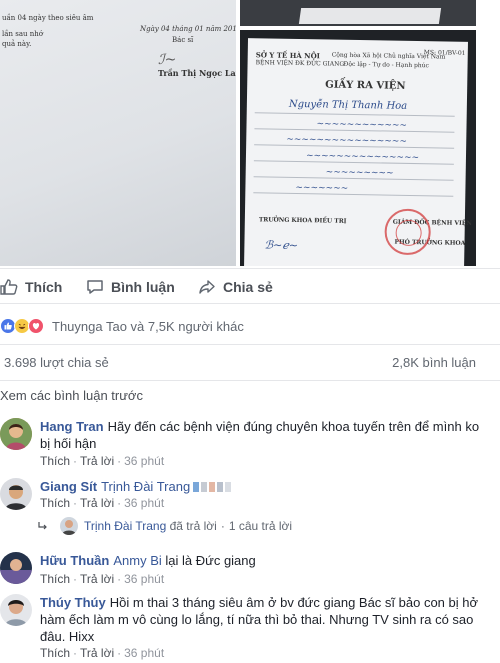  I want to click on thumbs-up-icon, so click(9, 287).